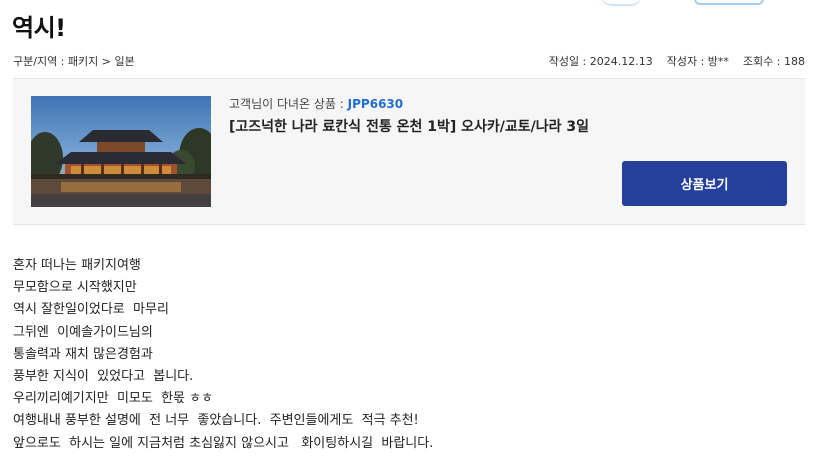 This screenshot has height=474, width=817. I want to click on post-author: 작성자 : 방**, so click(697, 61).